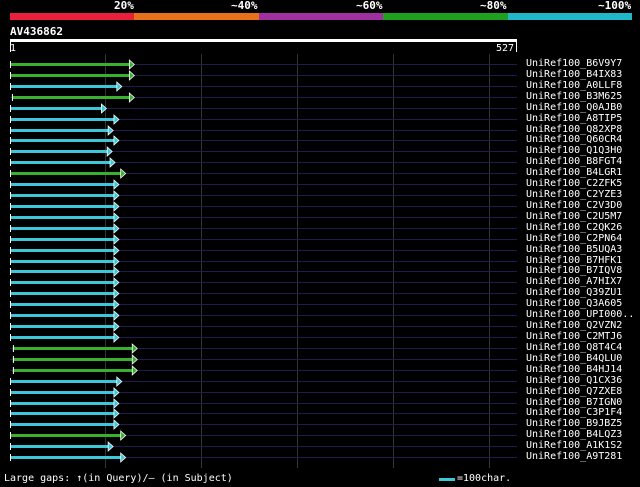 This screenshot has height=487, width=640. I want to click on scale-legend-line, so click(447, 479).